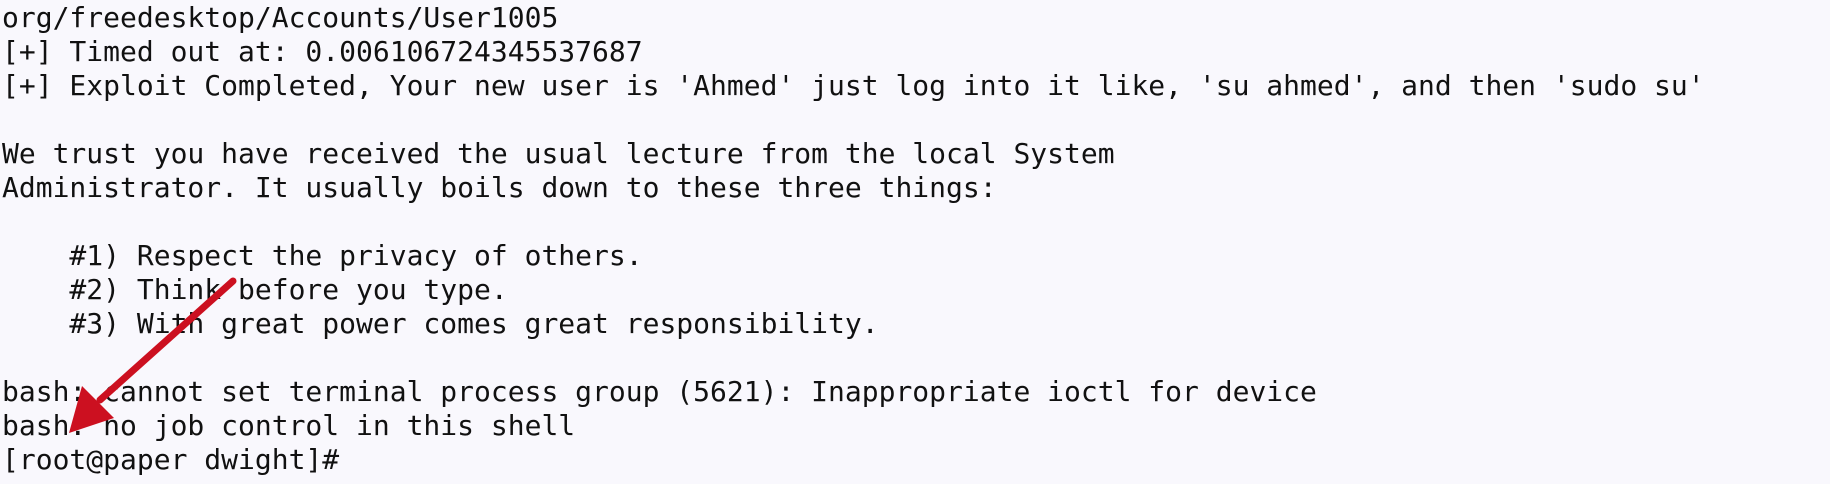 This screenshot has height=484, width=1830. What do you see at coordinates (322, 51) in the screenshot?
I see `terminal-line-timeout: [+] Timed out at: 0.006106724345537687` at bounding box center [322, 51].